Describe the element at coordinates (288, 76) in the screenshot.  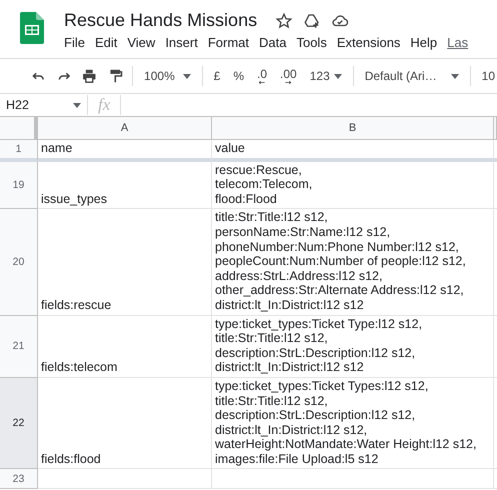
I see `increase-decimals-button: .00` at that location.